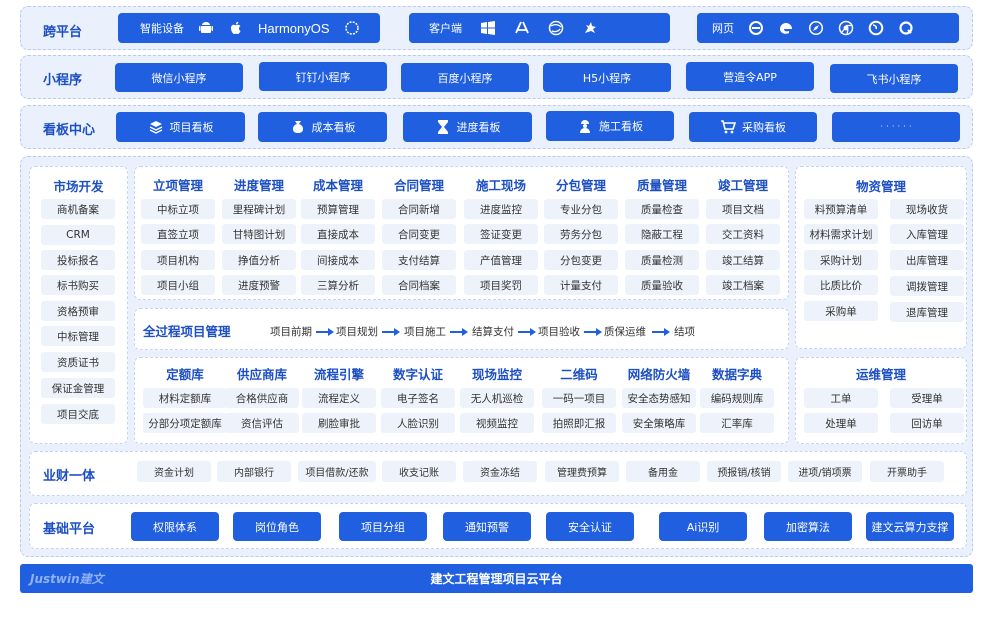 The width and height of the screenshot is (1000, 619). I want to click on base-item: 加密算法, so click(808, 526).